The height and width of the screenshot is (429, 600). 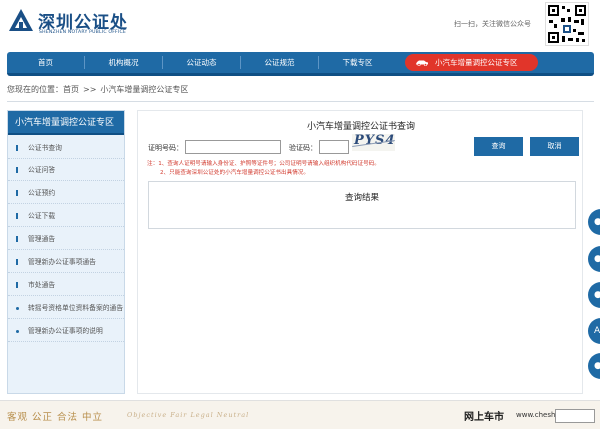 I want to click on nav-downloads: 下载专区, so click(x=357, y=62).